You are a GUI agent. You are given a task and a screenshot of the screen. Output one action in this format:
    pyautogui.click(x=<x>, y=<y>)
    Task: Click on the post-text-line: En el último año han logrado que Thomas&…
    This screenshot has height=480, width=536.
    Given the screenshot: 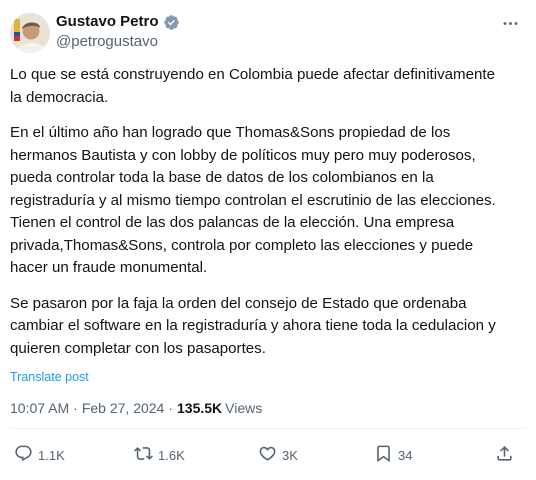 What is the action you would take?
    pyautogui.click(x=230, y=132)
    